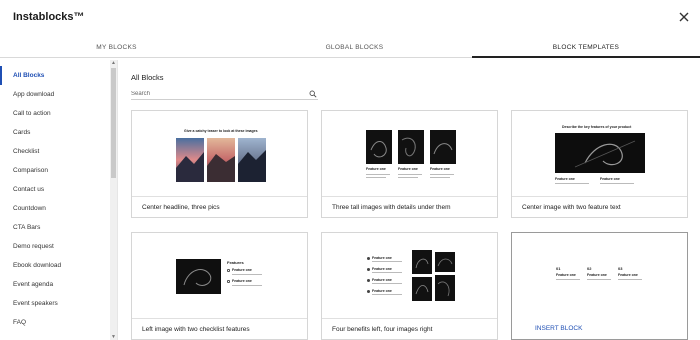 This screenshot has width=700, height=340. Describe the element at coordinates (116, 48) in the screenshot. I see `tab-my-blocks: MY BLOCKS` at that location.